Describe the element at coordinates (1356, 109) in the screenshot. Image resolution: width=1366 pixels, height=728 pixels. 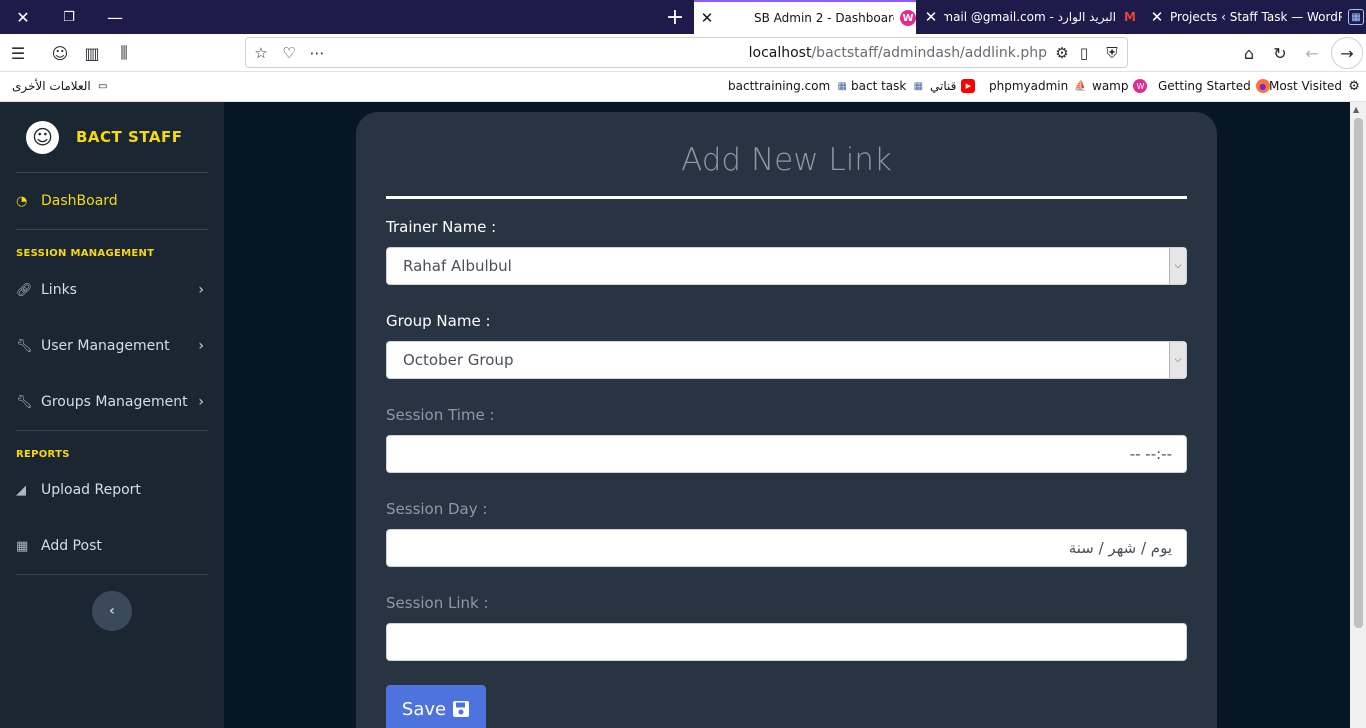
I see `scroll-up-icon: ▲` at that location.